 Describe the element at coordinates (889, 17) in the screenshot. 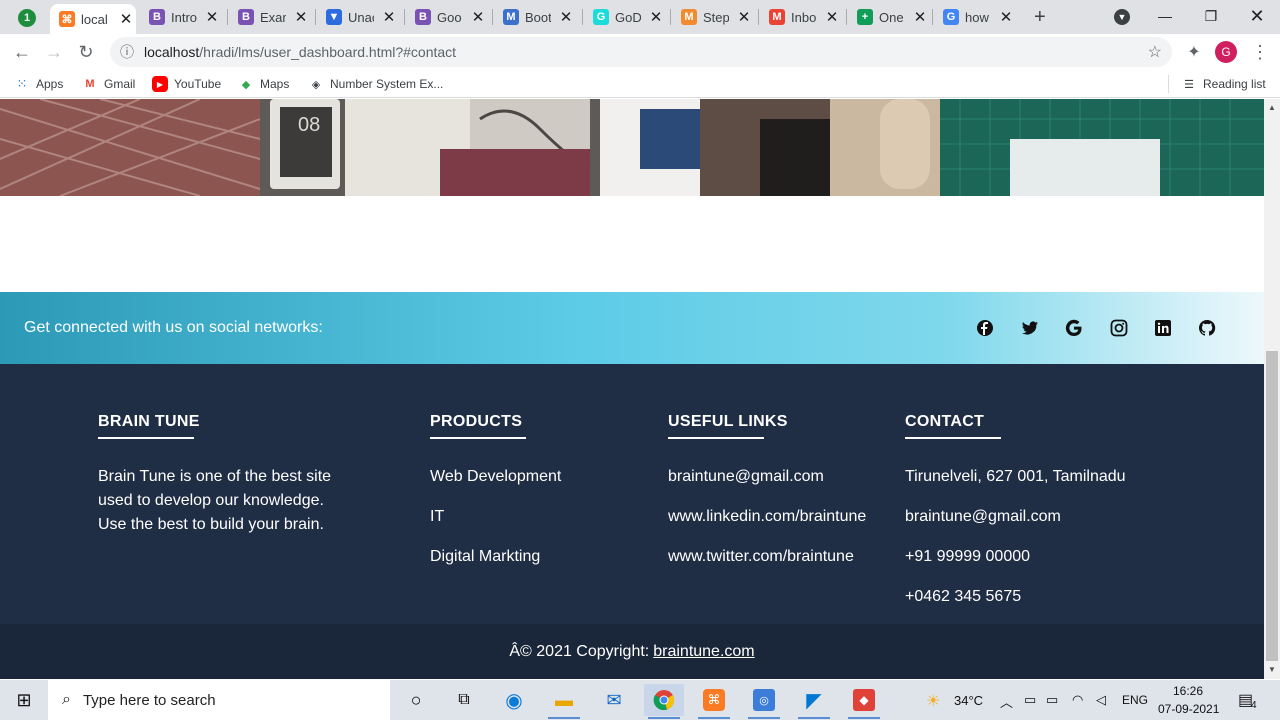

I see `browser-tab: + One ✕` at that location.